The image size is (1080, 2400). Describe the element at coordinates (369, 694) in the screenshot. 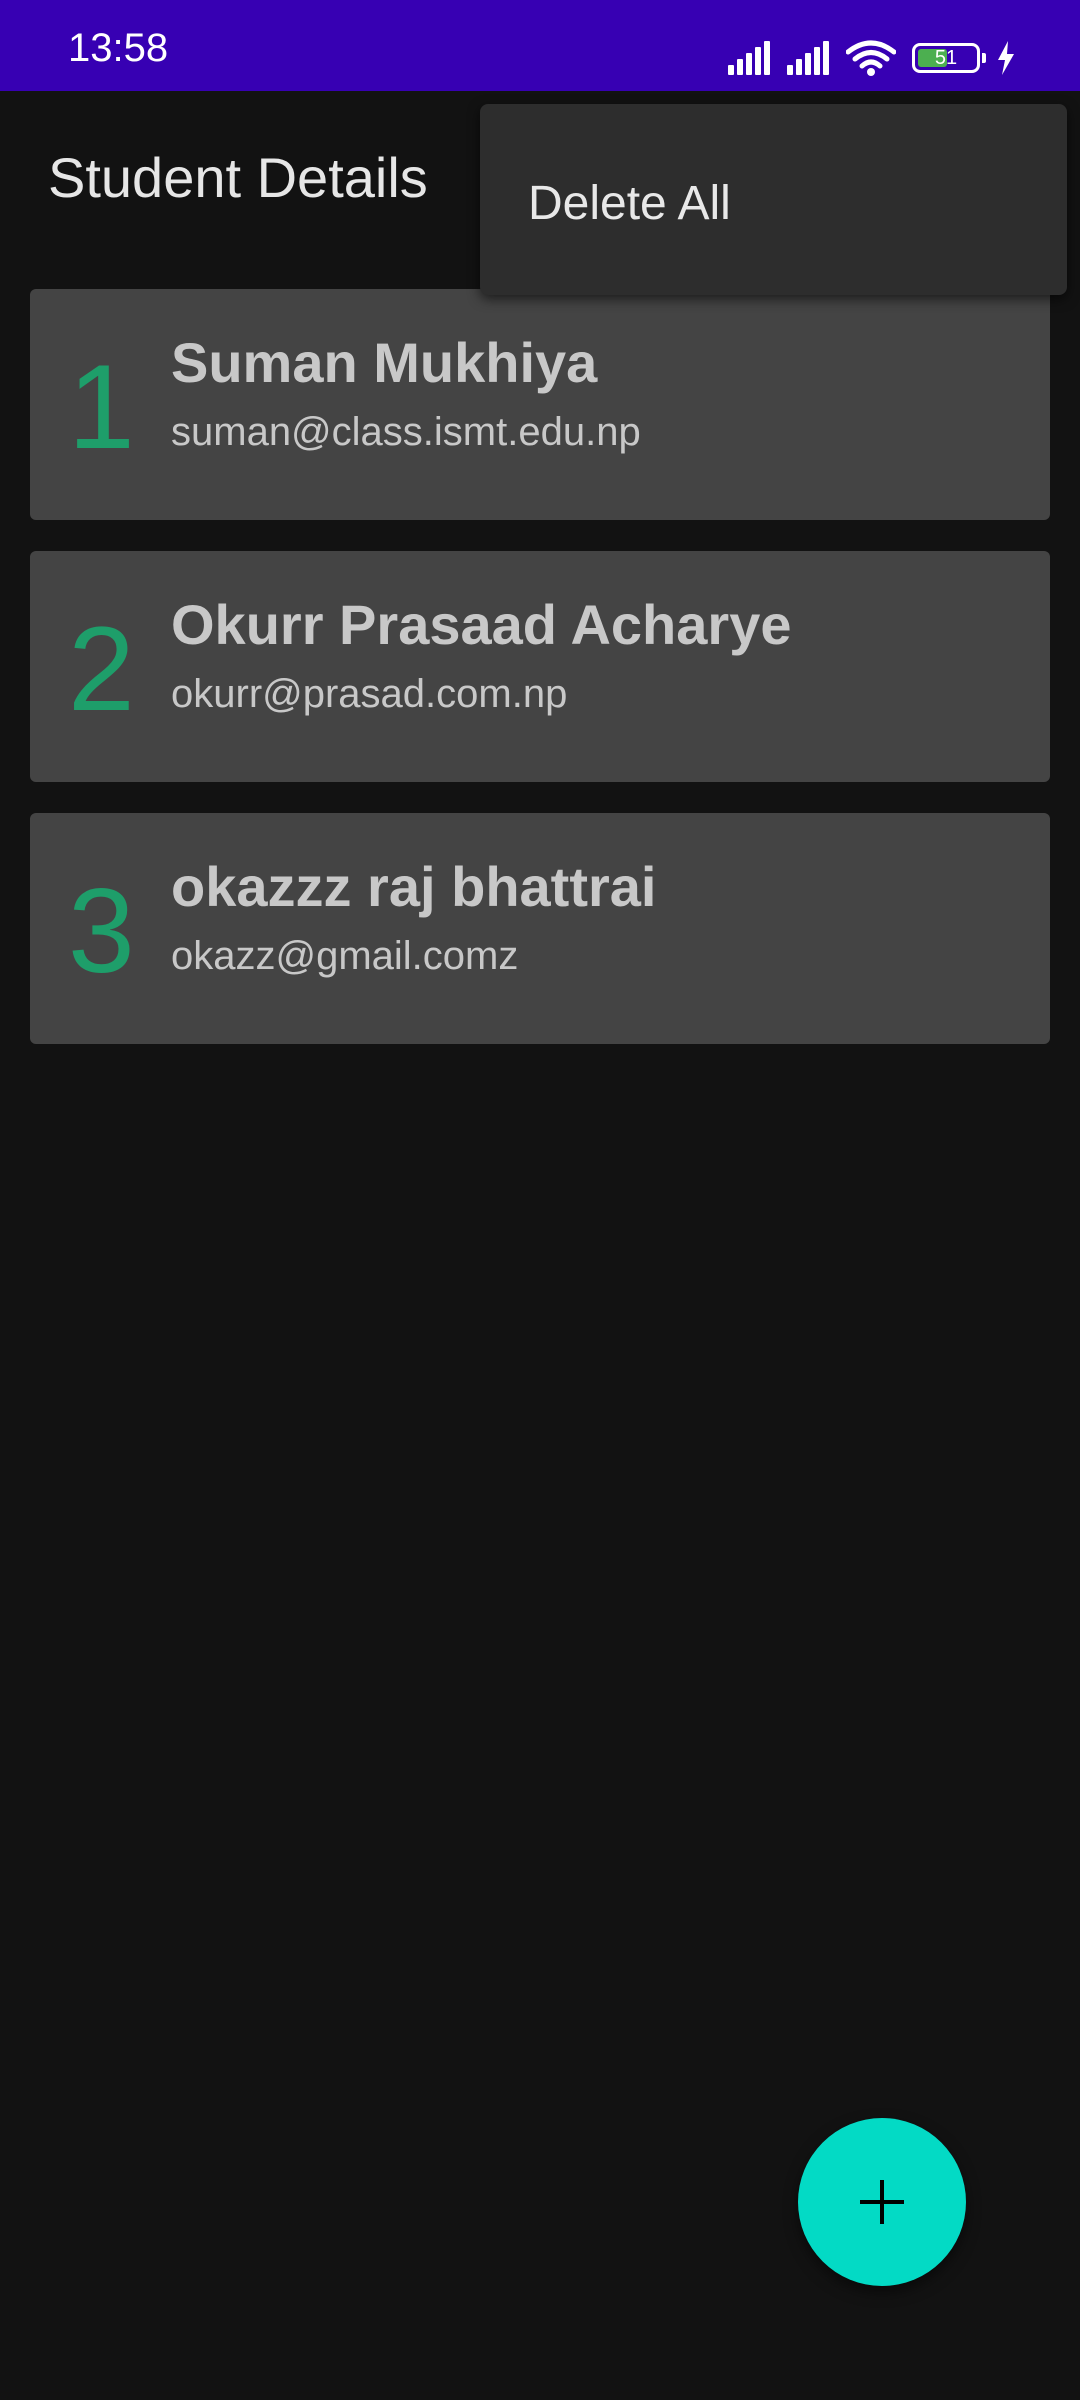

I see `student-email: okurr@prasad.com.np` at that location.